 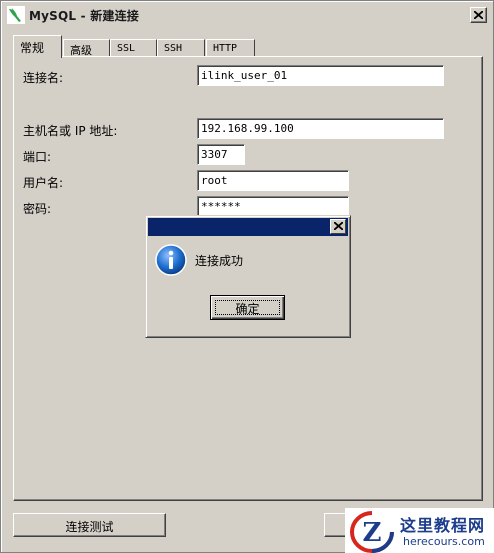 I want to click on dialog-titlebar, so click(x=248, y=227).